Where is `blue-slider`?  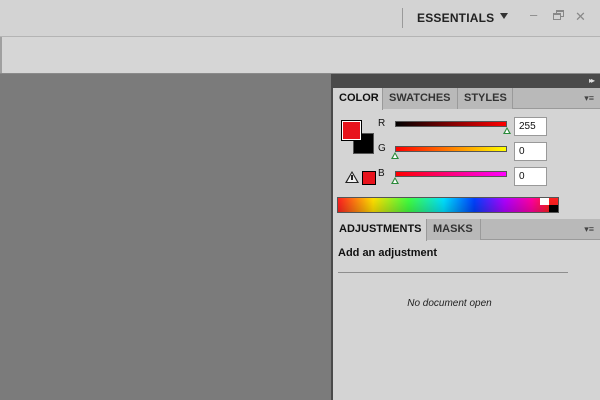 blue-slider is located at coordinates (451, 174).